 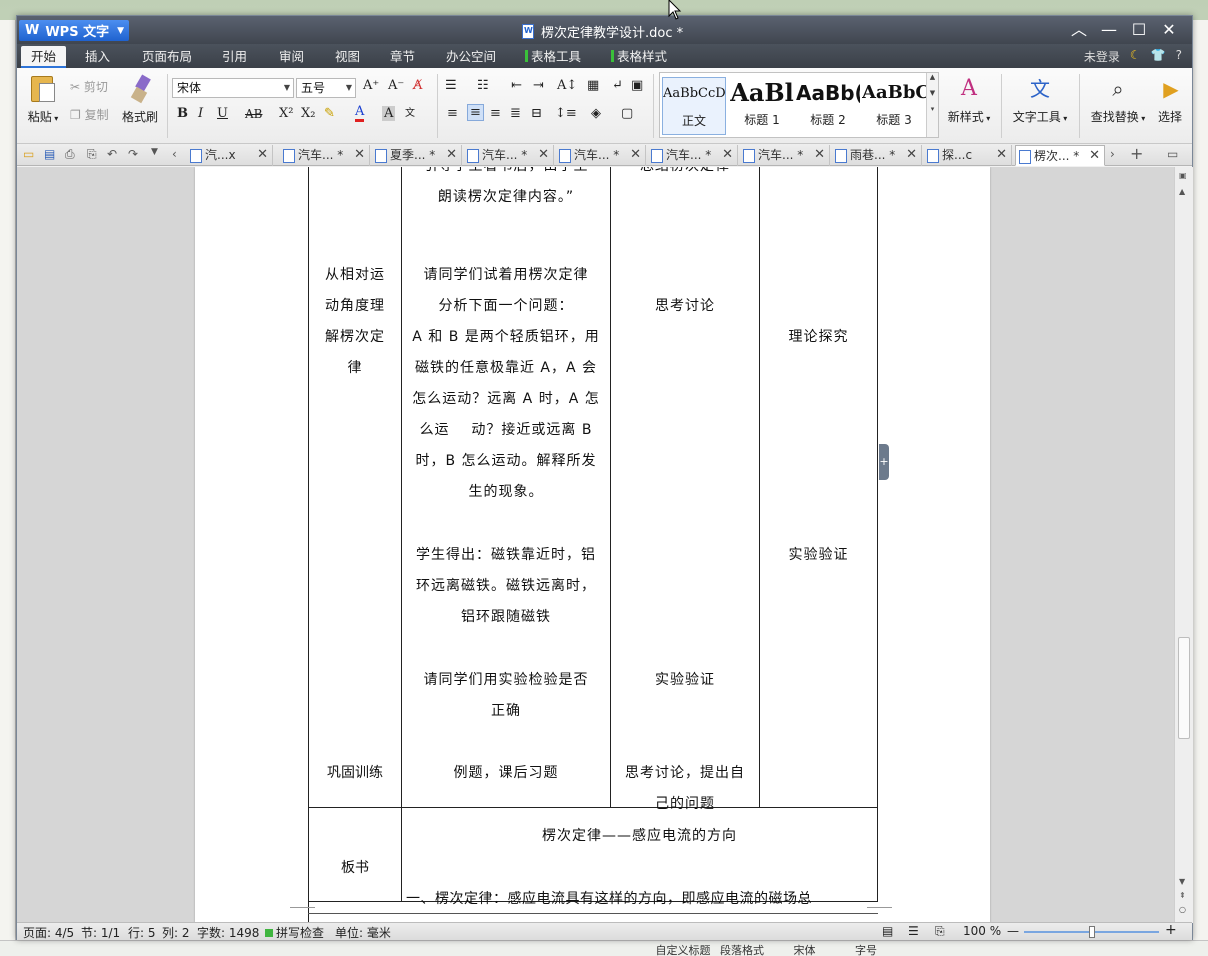 What do you see at coordinates (639, 57) in the screenshot?
I see `tab-table-style: 表格样式` at bounding box center [639, 57].